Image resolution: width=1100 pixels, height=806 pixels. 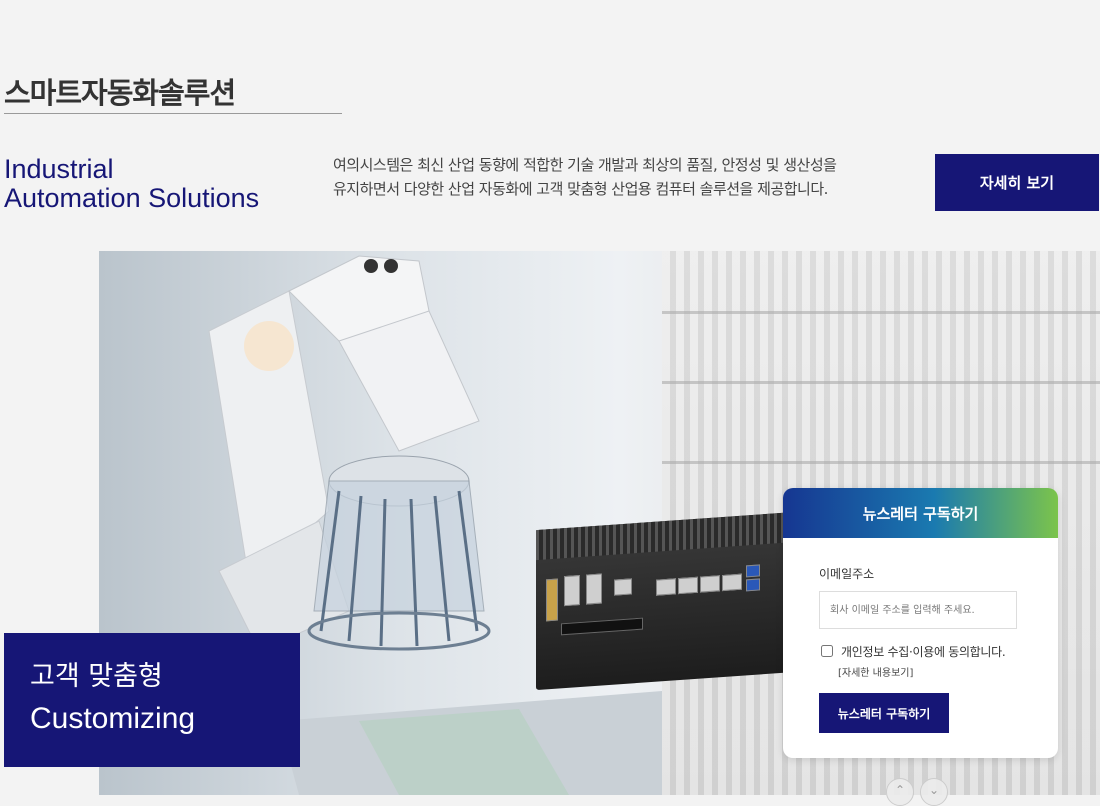 What do you see at coordinates (120, 93) in the screenshot?
I see `section-title: 스마트자동화솔루션` at bounding box center [120, 93].